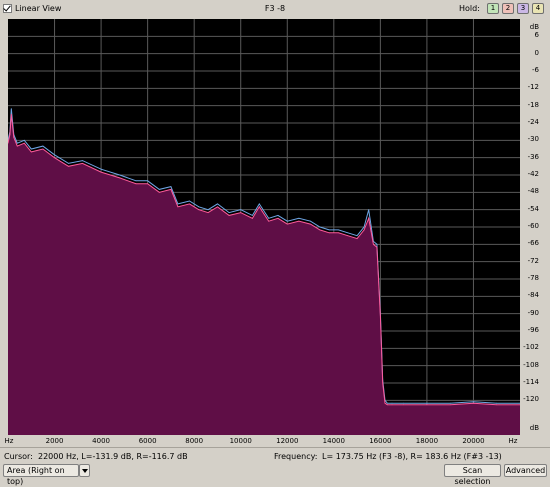  I want to click on y-tick-label: -90, so click(529, 313).